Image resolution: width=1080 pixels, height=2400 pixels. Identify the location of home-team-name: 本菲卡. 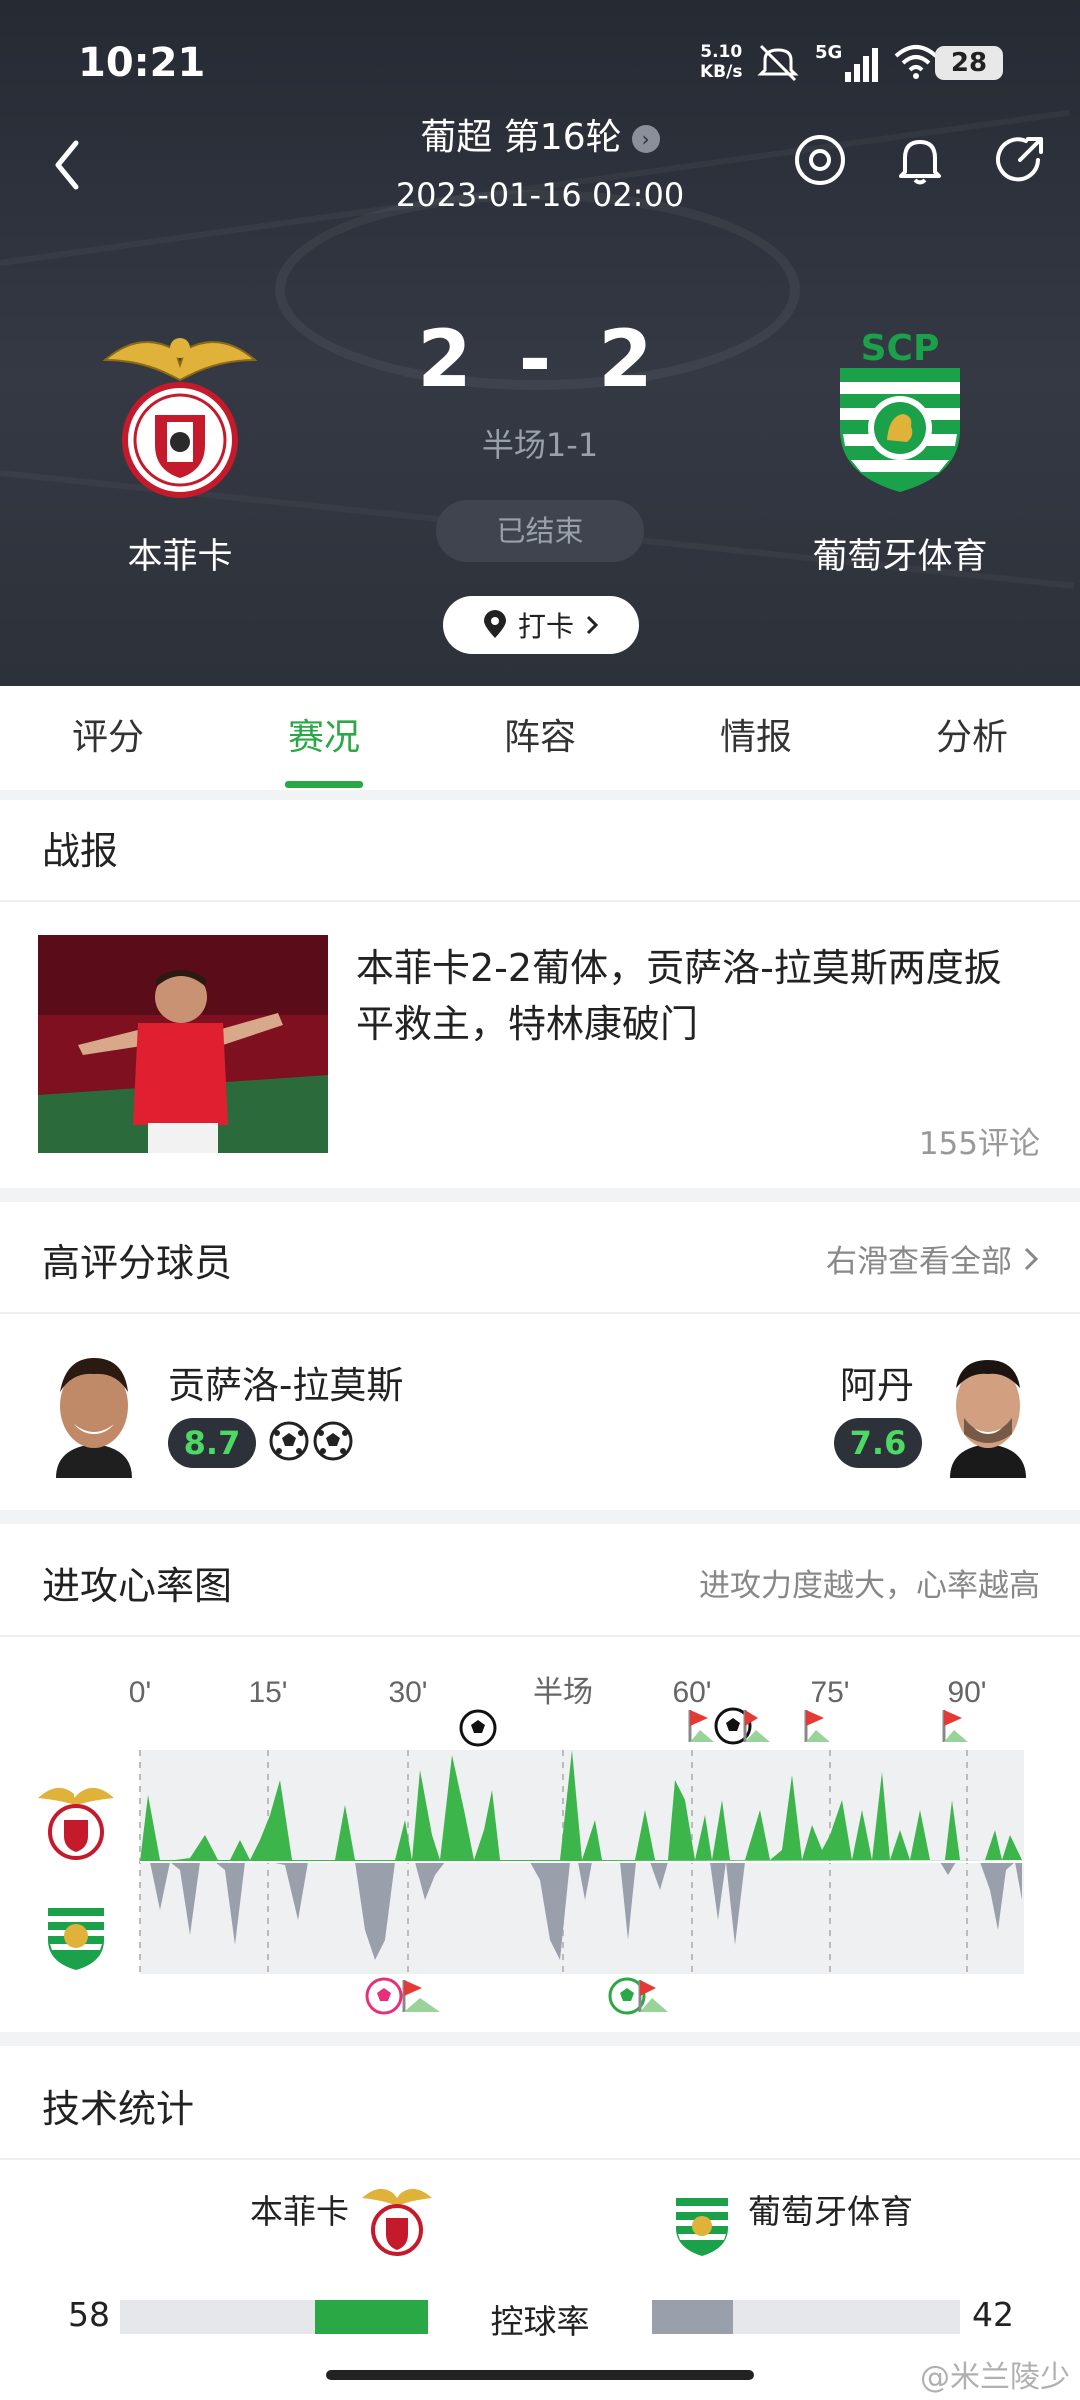
(180, 557).